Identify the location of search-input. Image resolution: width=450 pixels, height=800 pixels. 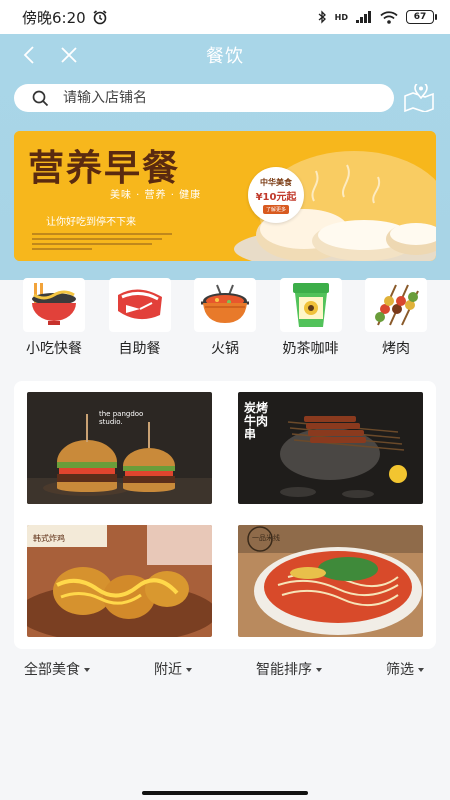
(203, 98).